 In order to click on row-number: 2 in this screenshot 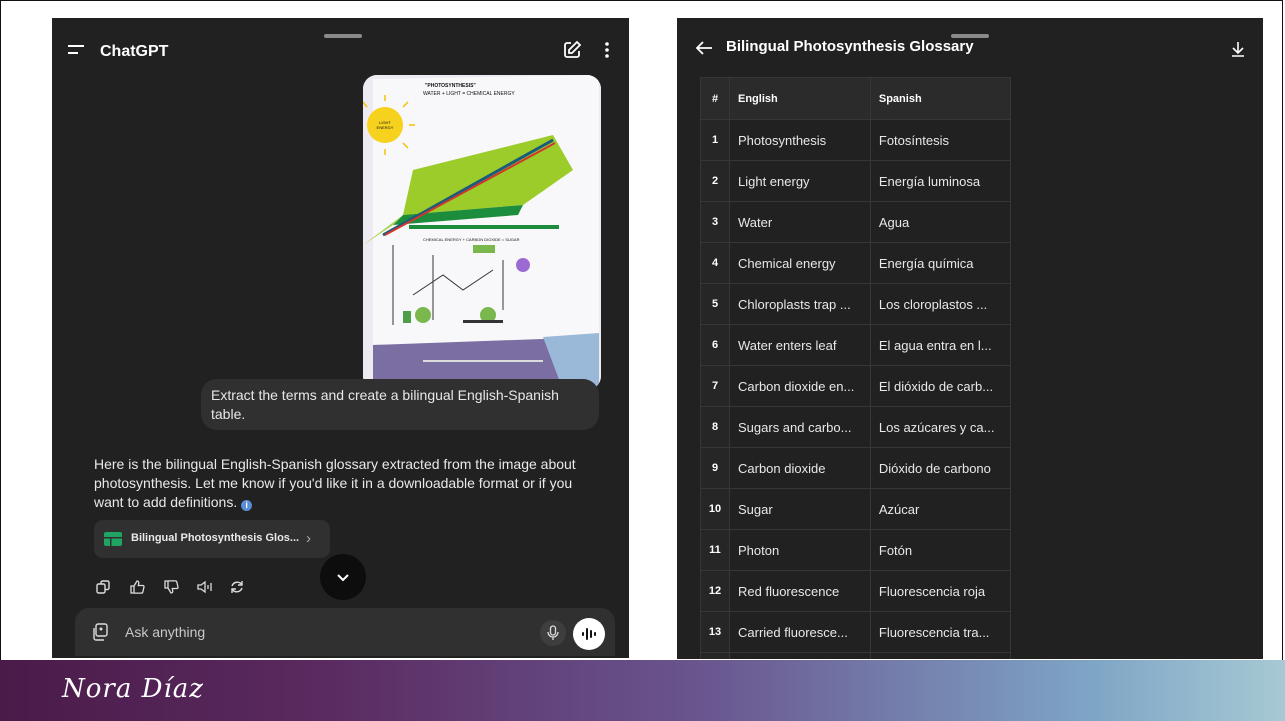, I will do `click(715, 181)`.